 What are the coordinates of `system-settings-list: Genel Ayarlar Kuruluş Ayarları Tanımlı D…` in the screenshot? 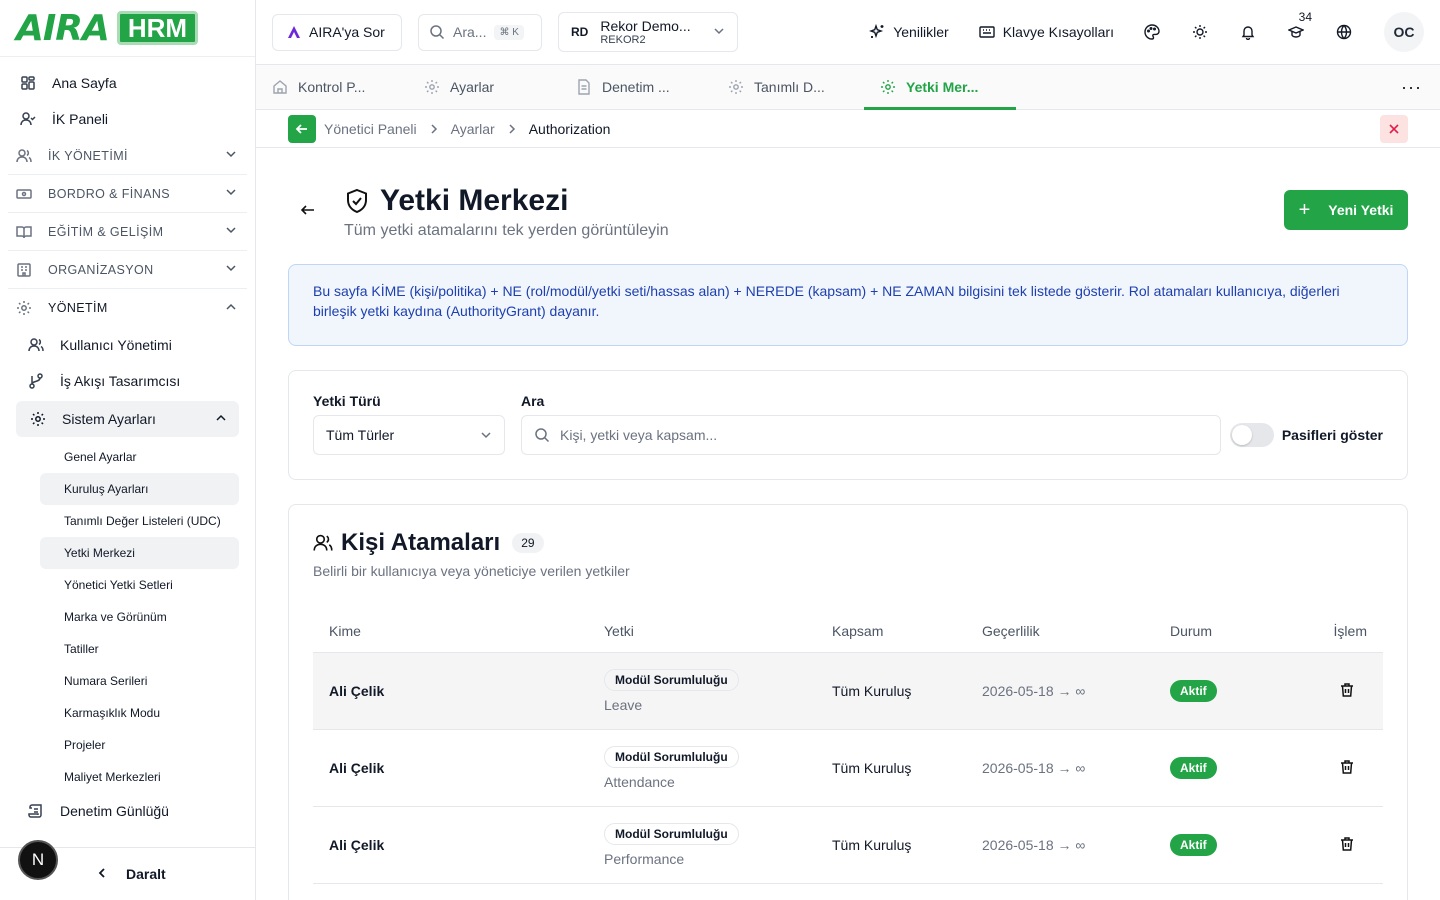 It's located at (127, 617).